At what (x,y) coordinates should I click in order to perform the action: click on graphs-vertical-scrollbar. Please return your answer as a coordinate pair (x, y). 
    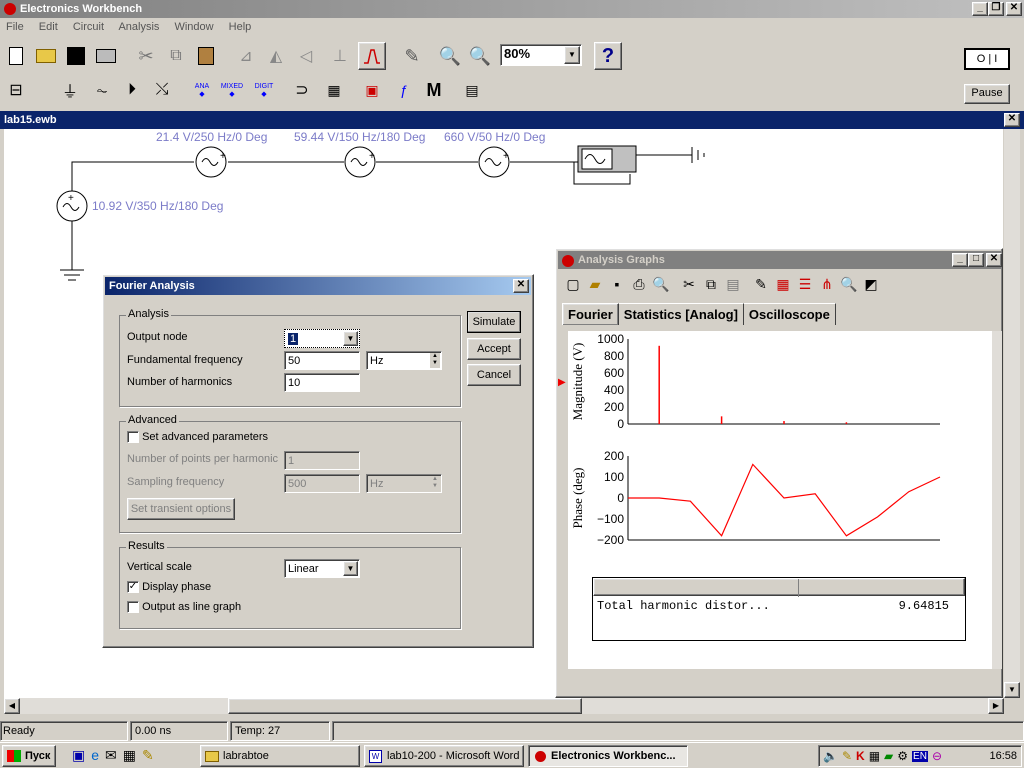
    Looking at the image, I should click on (997, 500).